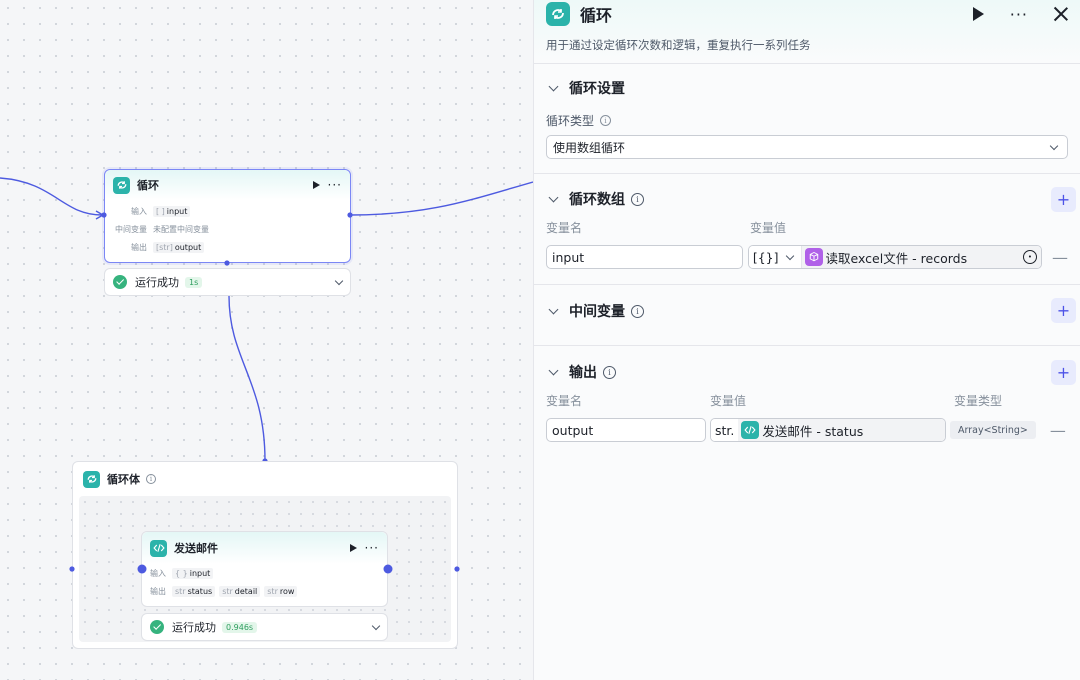 This screenshot has height=680, width=1080. I want to click on output-var-type-tag: Array<String>, so click(993, 430).